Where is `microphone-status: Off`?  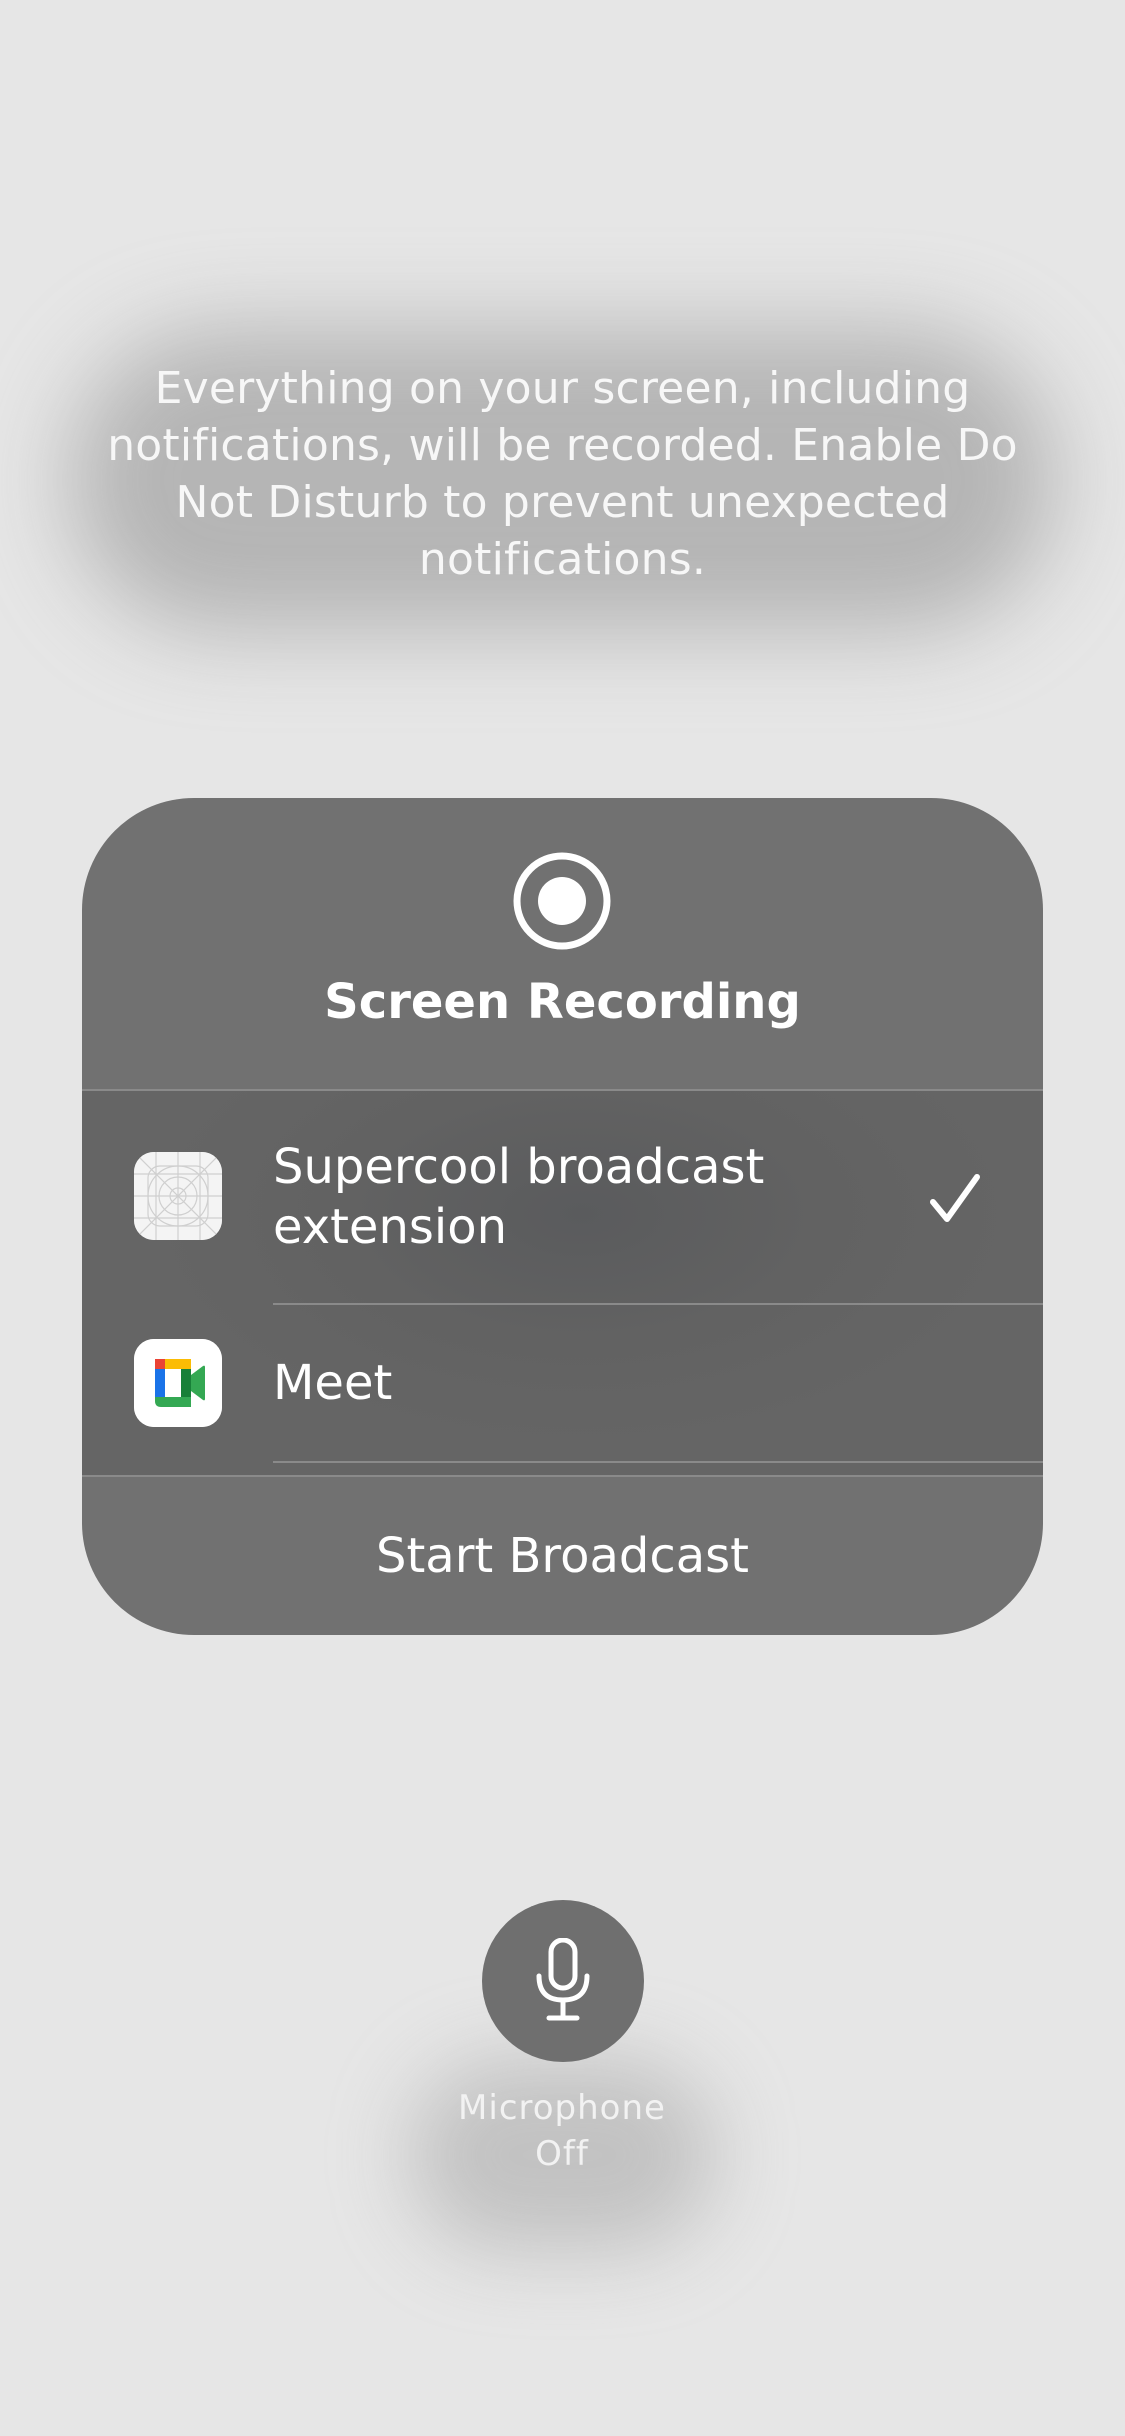
microphone-status: Off is located at coordinates (562, 2154).